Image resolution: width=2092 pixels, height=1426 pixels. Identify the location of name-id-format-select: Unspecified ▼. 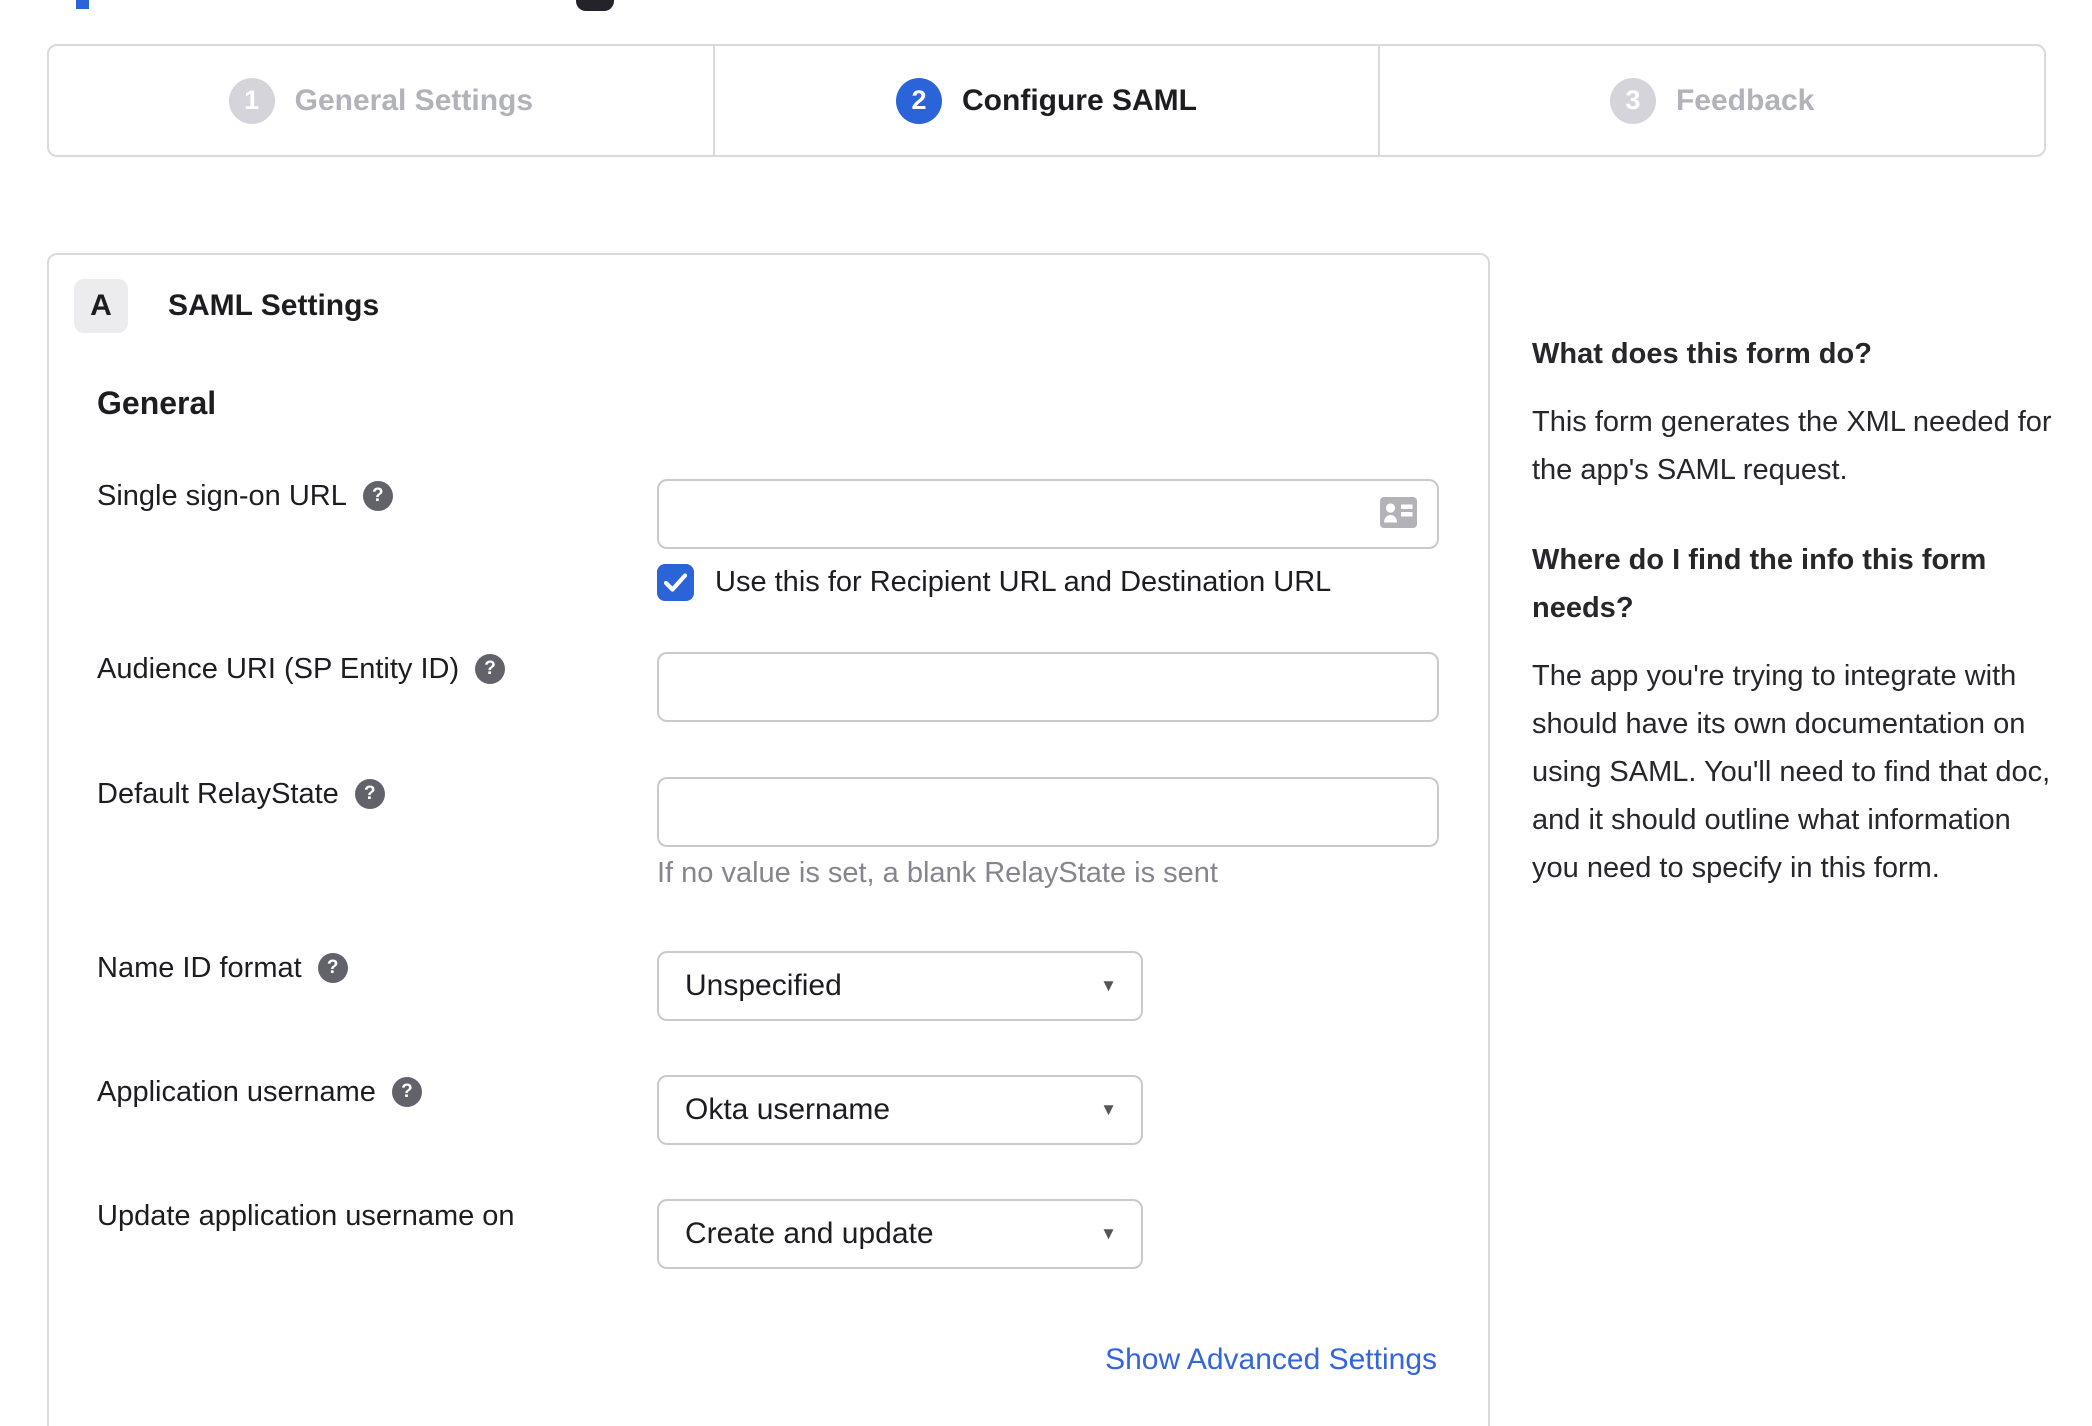
(900, 986).